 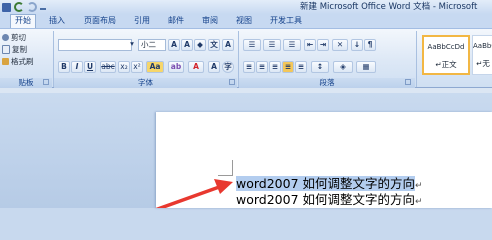 What do you see at coordinates (194, 193) in the screenshot?
I see `annotation-arrow-icon` at bounding box center [194, 193].